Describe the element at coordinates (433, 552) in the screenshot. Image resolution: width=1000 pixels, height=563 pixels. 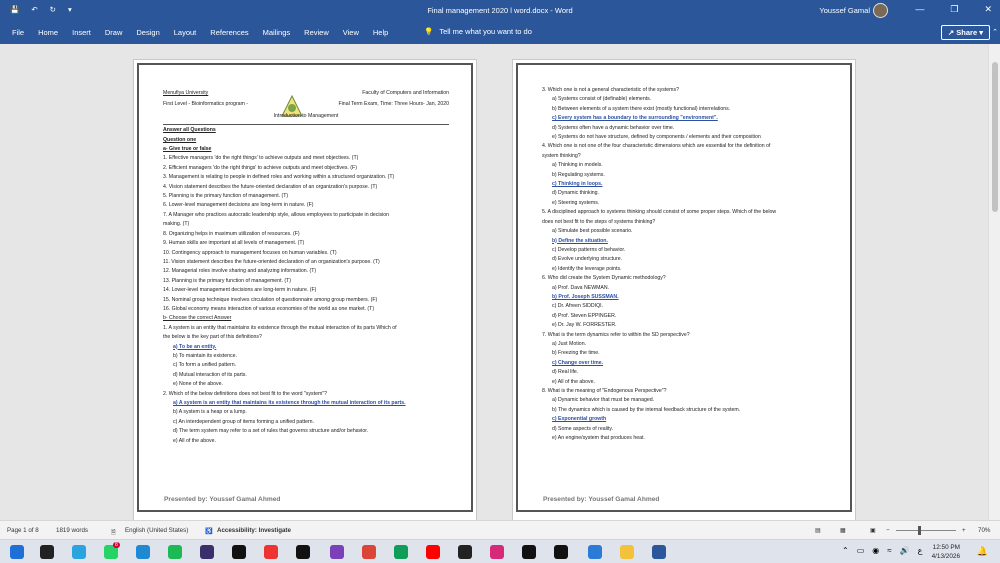
I see `youtube-icon` at that location.